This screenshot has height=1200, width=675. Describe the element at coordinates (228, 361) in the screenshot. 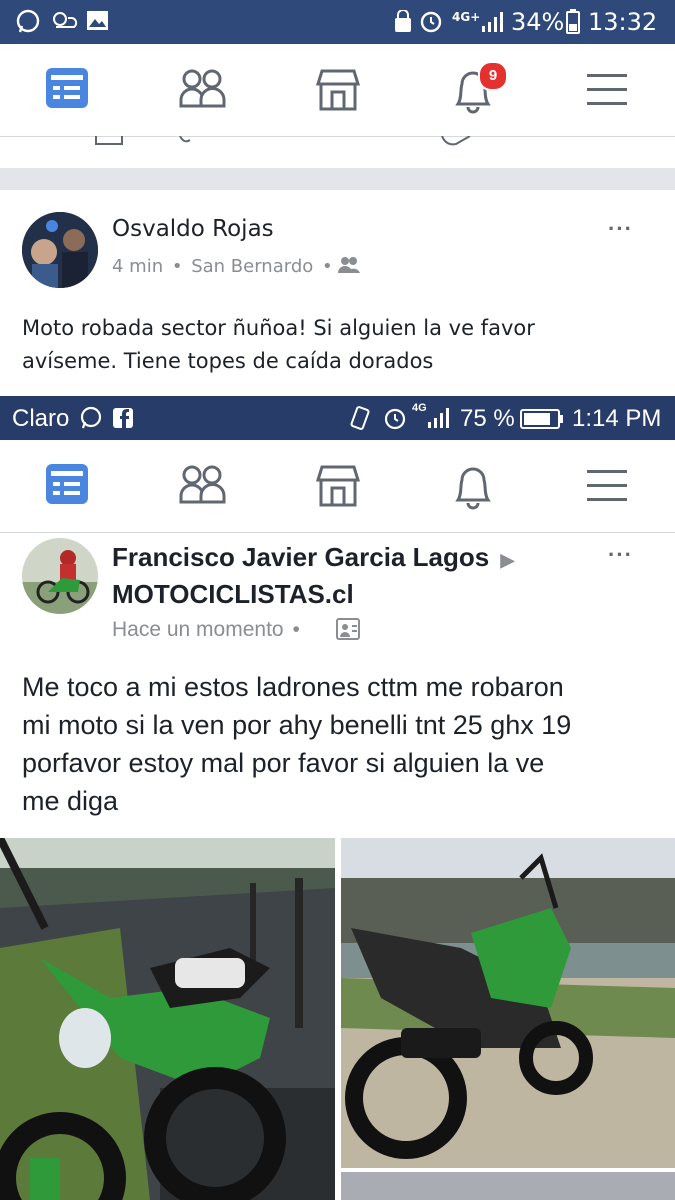

I see `post-text-line: avíseme. Tiene topes de caída dorados` at that location.